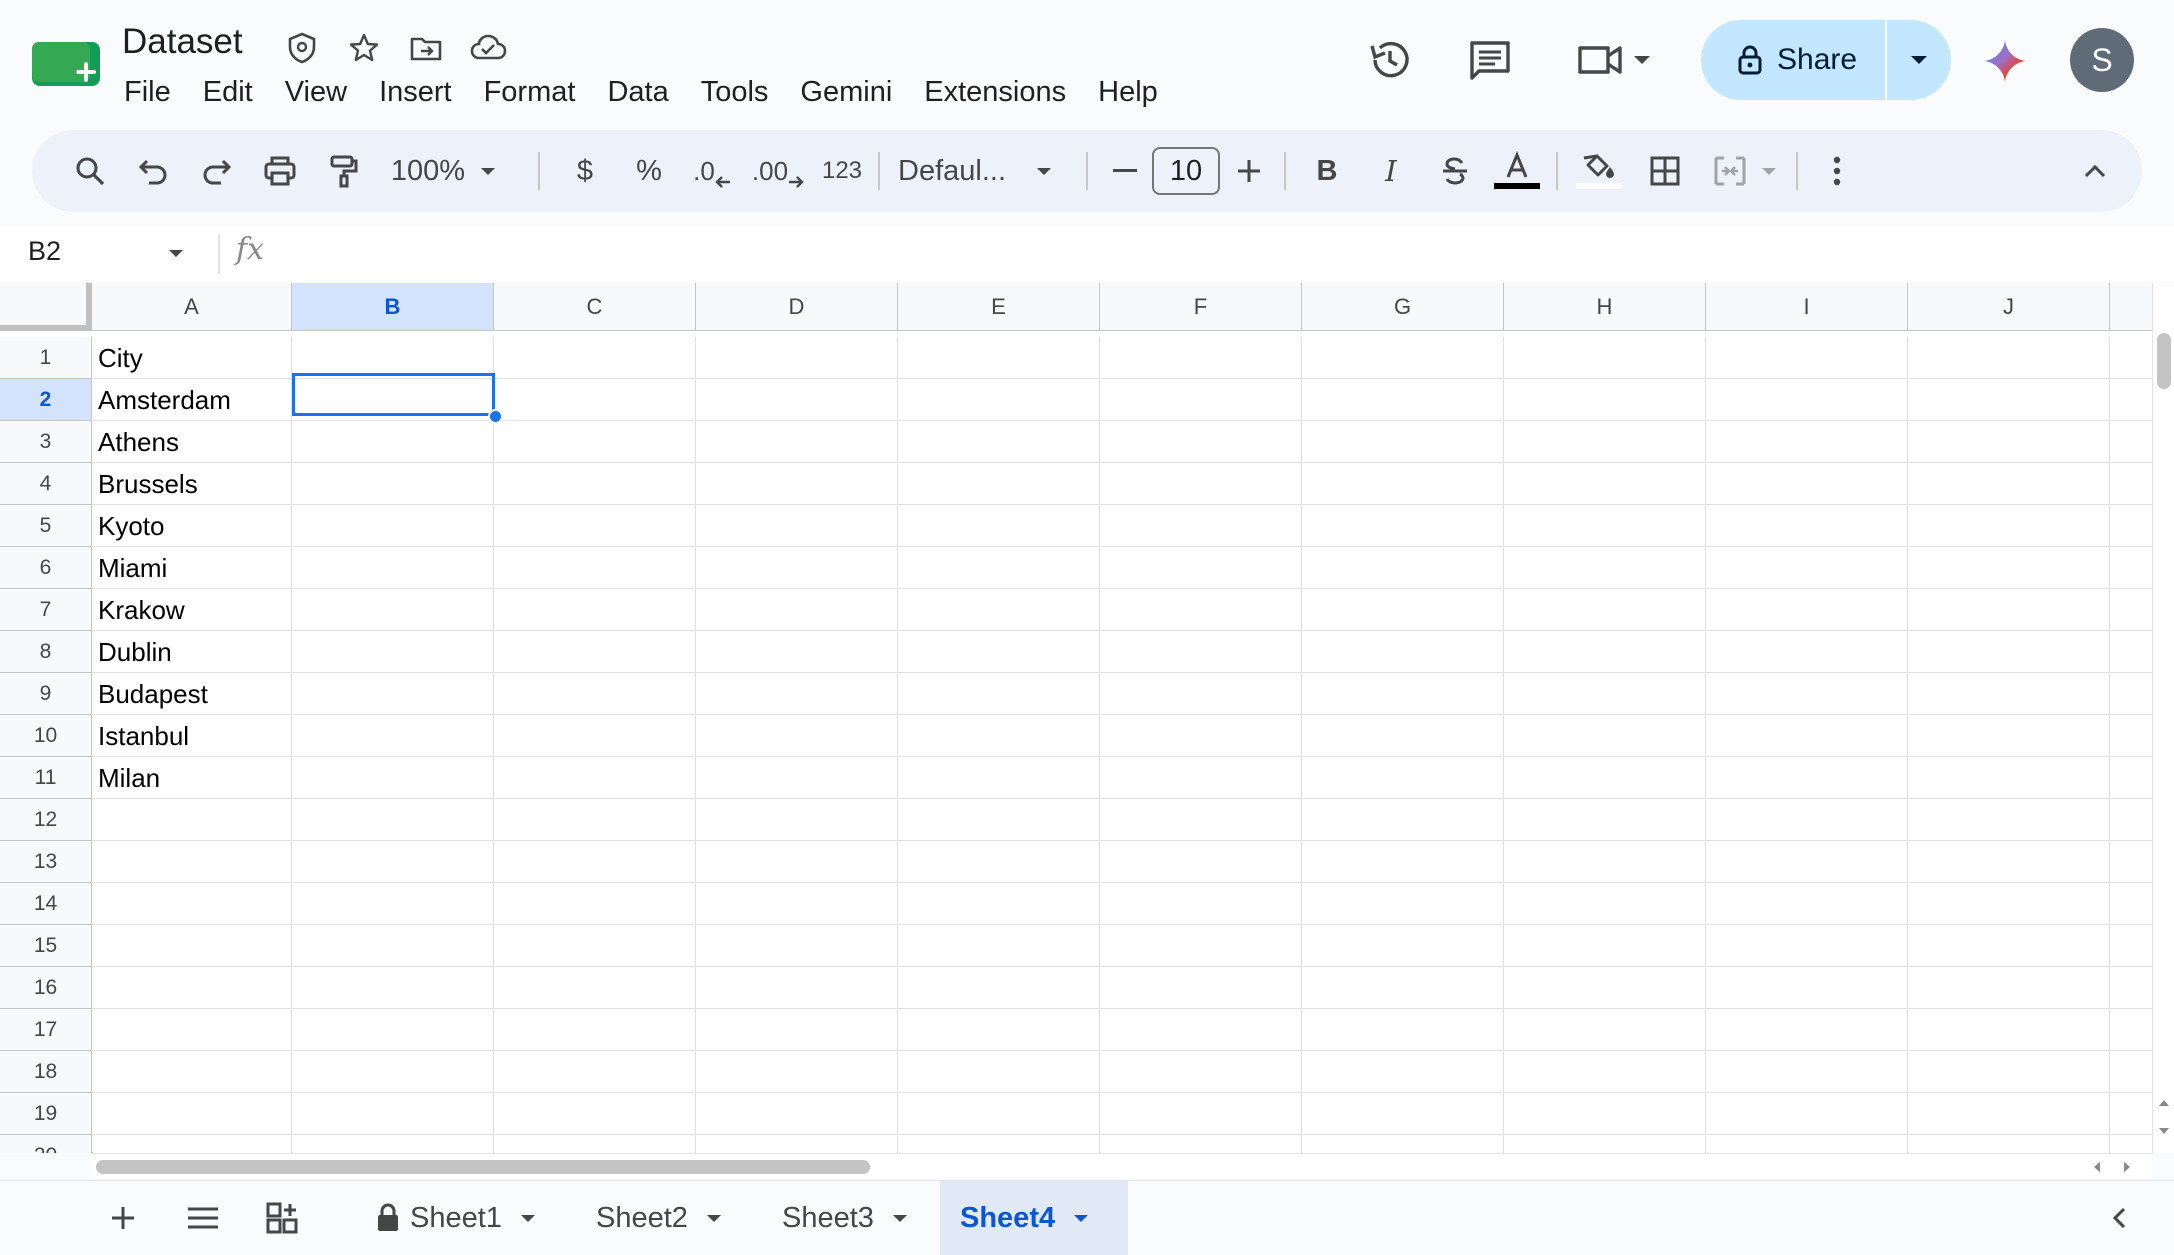  I want to click on cell-j1, so click(2009, 358).